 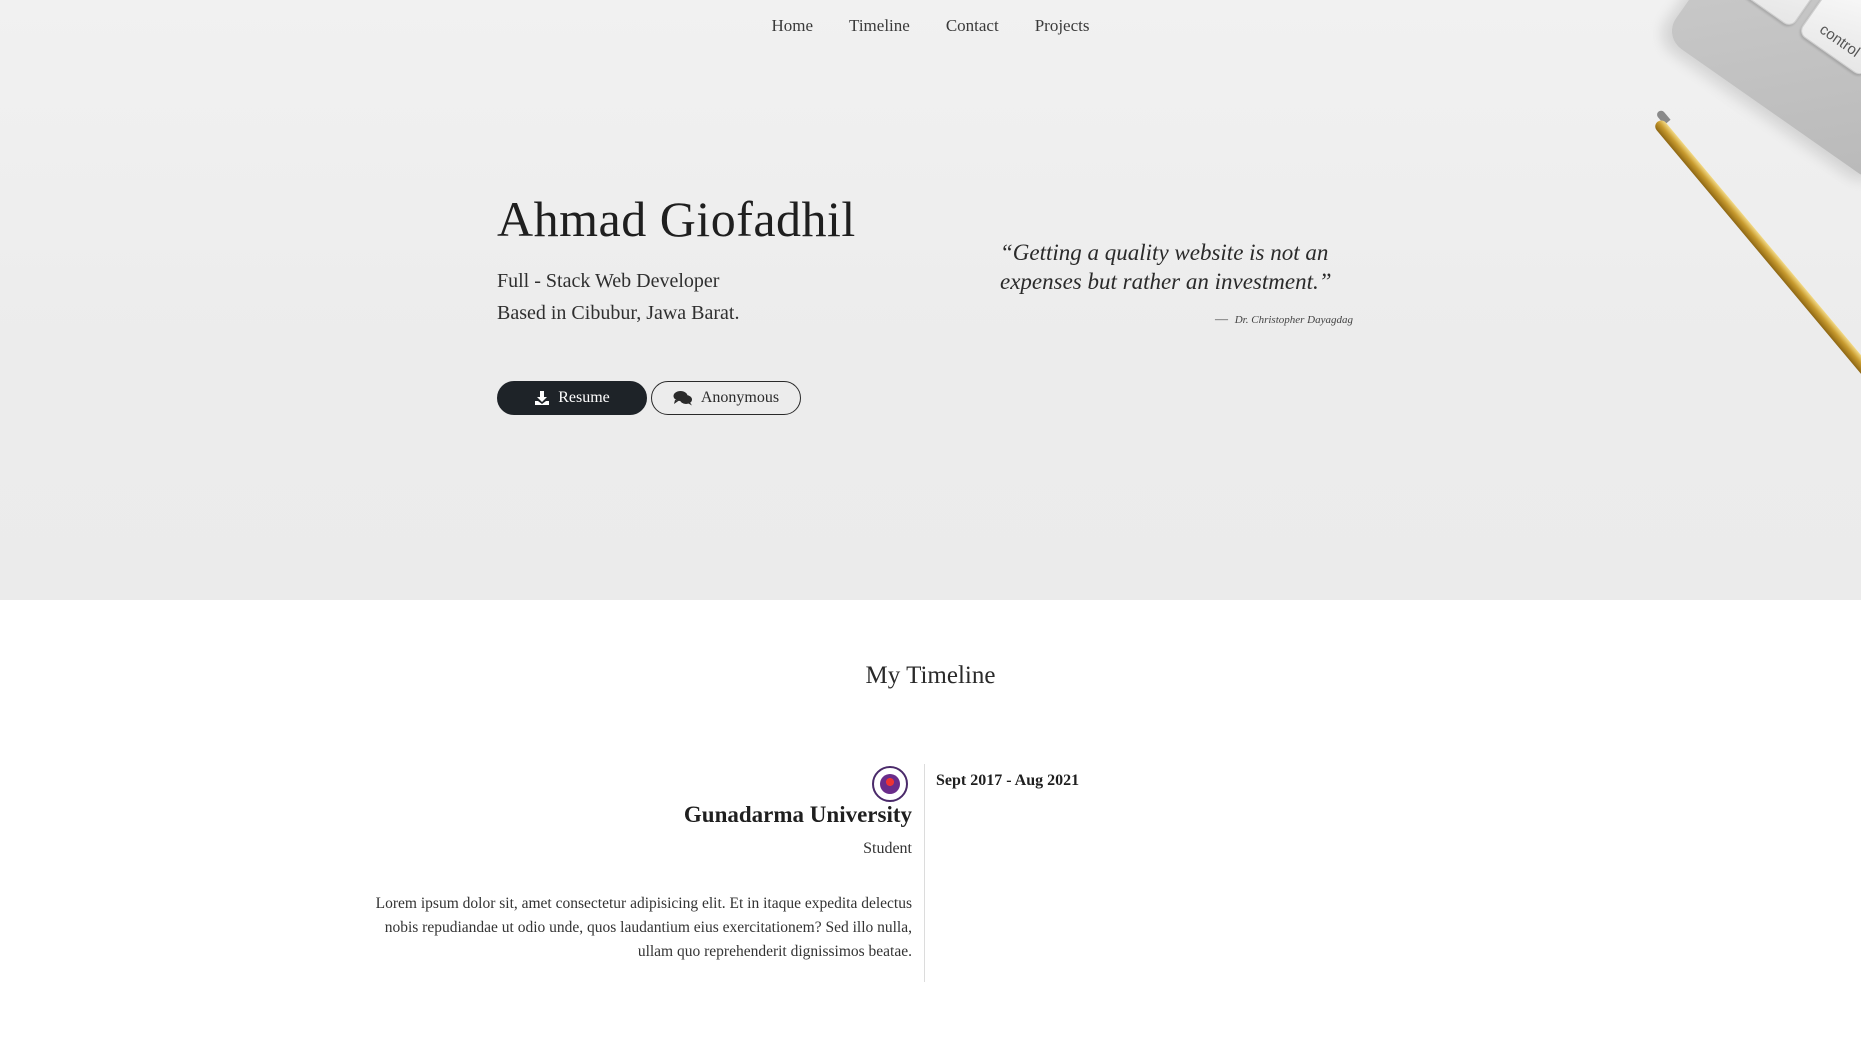 I want to click on anonymous-button: Anonymous, so click(x=726, y=398).